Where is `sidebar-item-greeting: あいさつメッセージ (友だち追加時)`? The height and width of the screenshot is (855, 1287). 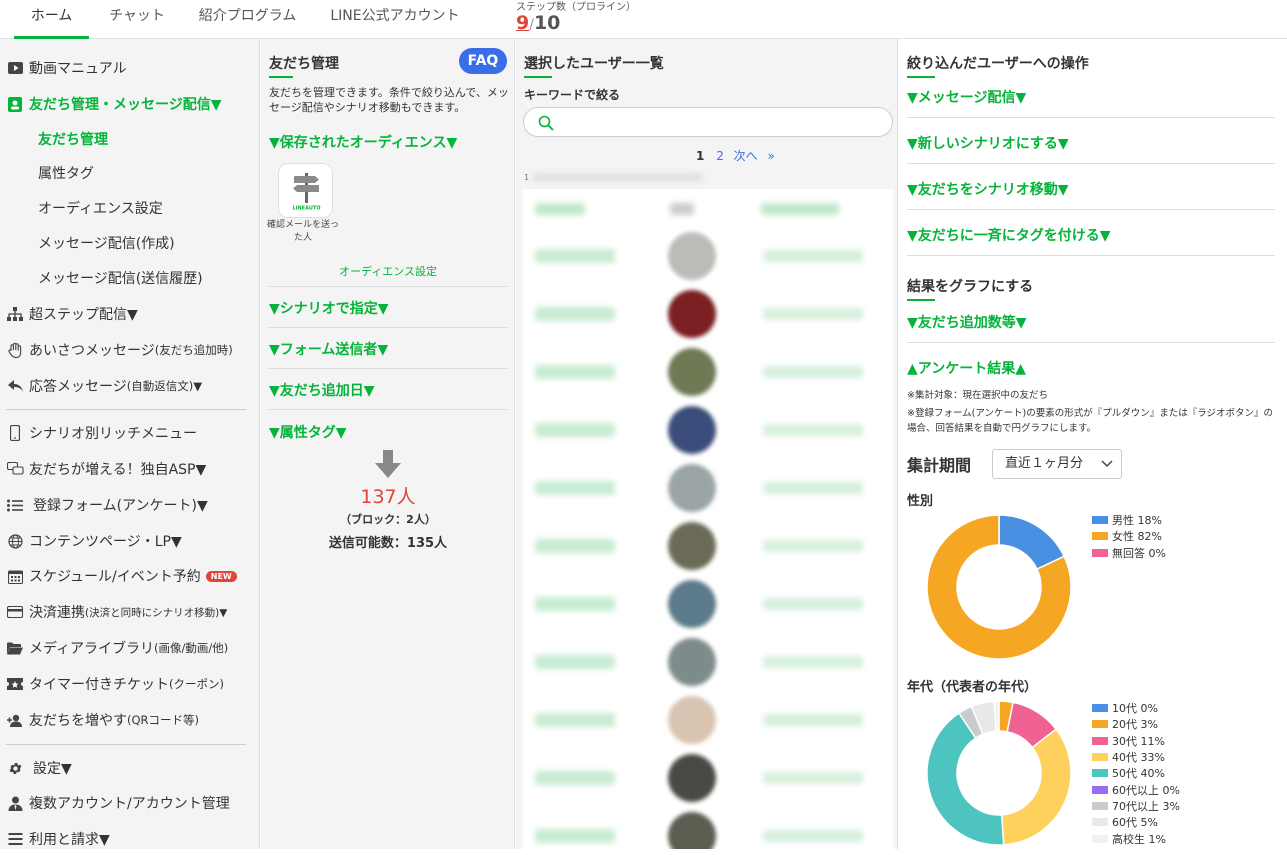 sidebar-item-greeting: あいさつメッセージ (友だち追加時) is located at coordinates (119, 350).